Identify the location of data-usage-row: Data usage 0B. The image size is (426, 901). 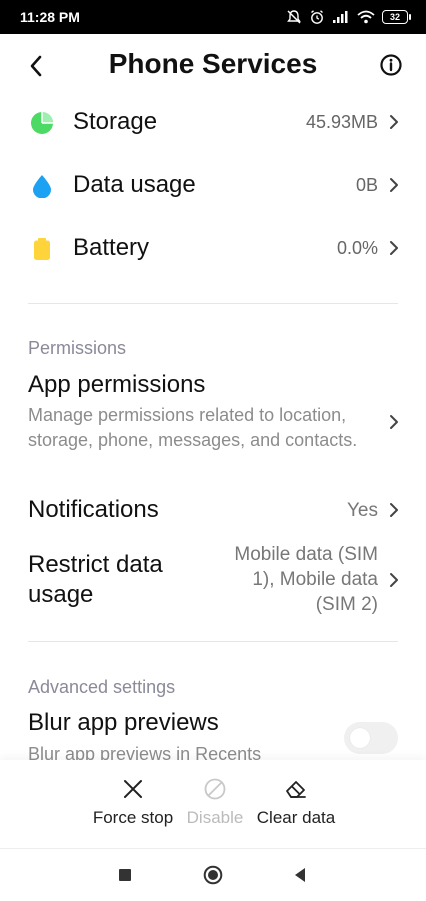
(213, 185).